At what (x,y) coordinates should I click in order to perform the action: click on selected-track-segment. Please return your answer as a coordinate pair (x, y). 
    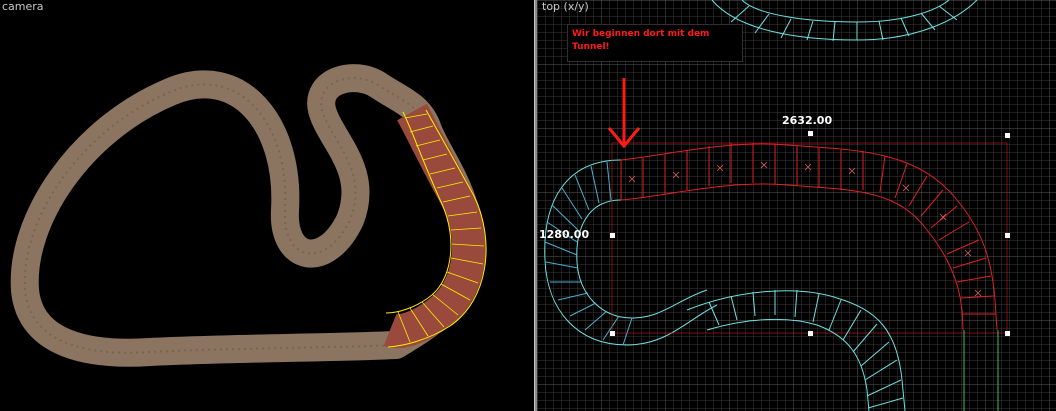
    Looking at the image, I should click on (434, 226).